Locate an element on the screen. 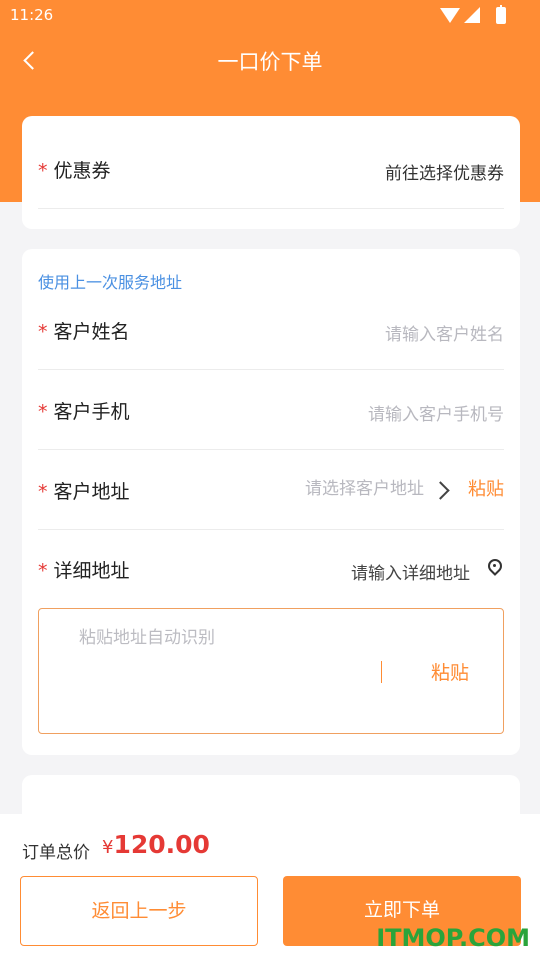 This screenshot has width=540, height=960. watermark: ITMOP.COM is located at coordinates (453, 938).